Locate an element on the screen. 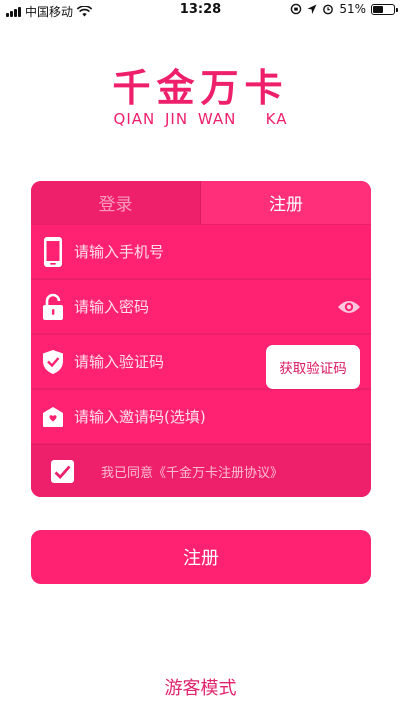  invite-input is located at coordinates (184, 417).